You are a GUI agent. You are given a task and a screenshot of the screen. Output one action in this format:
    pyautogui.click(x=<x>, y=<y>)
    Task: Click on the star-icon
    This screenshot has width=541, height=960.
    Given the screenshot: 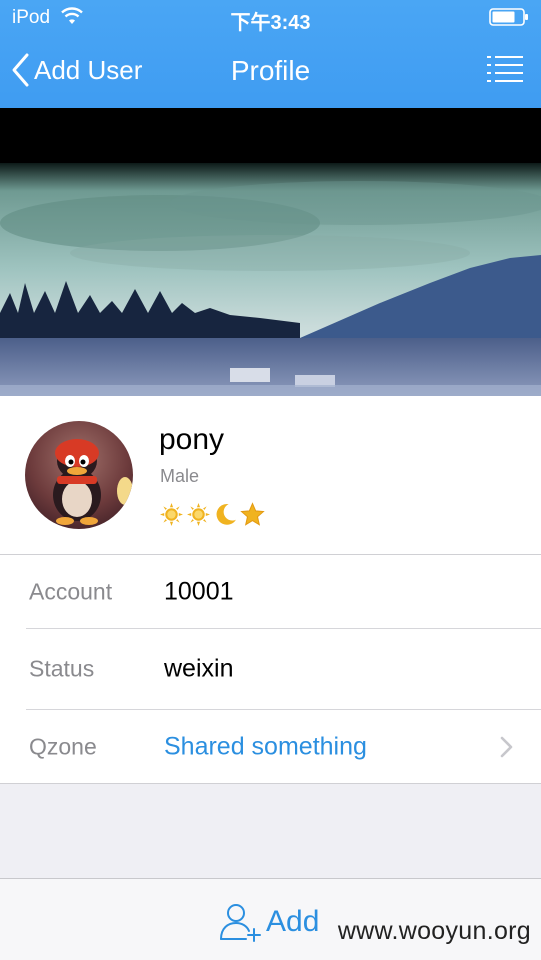 What is the action you would take?
    pyautogui.click(x=252, y=514)
    